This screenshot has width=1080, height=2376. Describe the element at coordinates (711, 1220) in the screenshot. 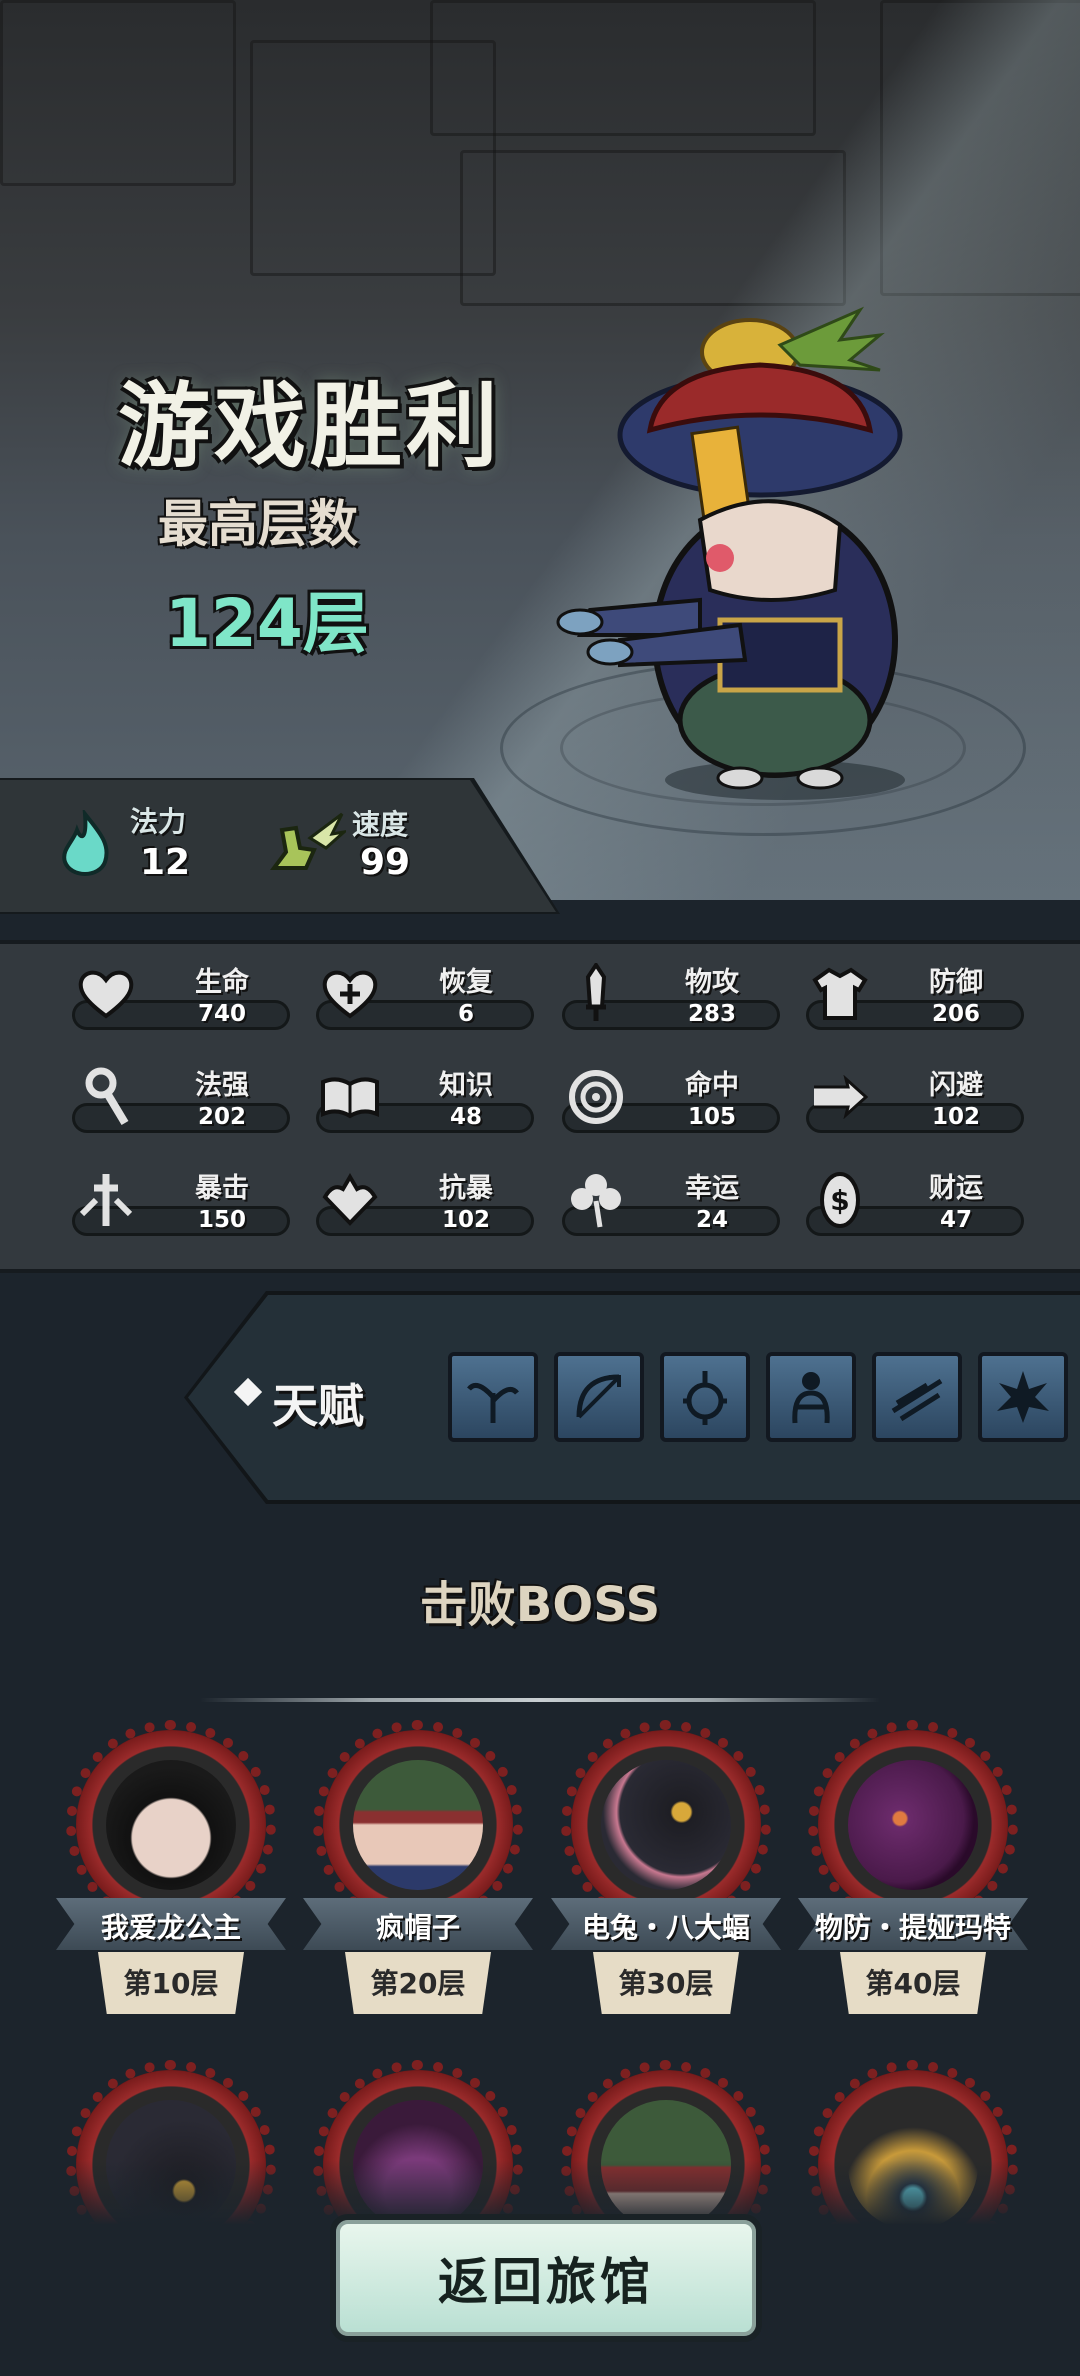

I see `stat-value: 24` at that location.